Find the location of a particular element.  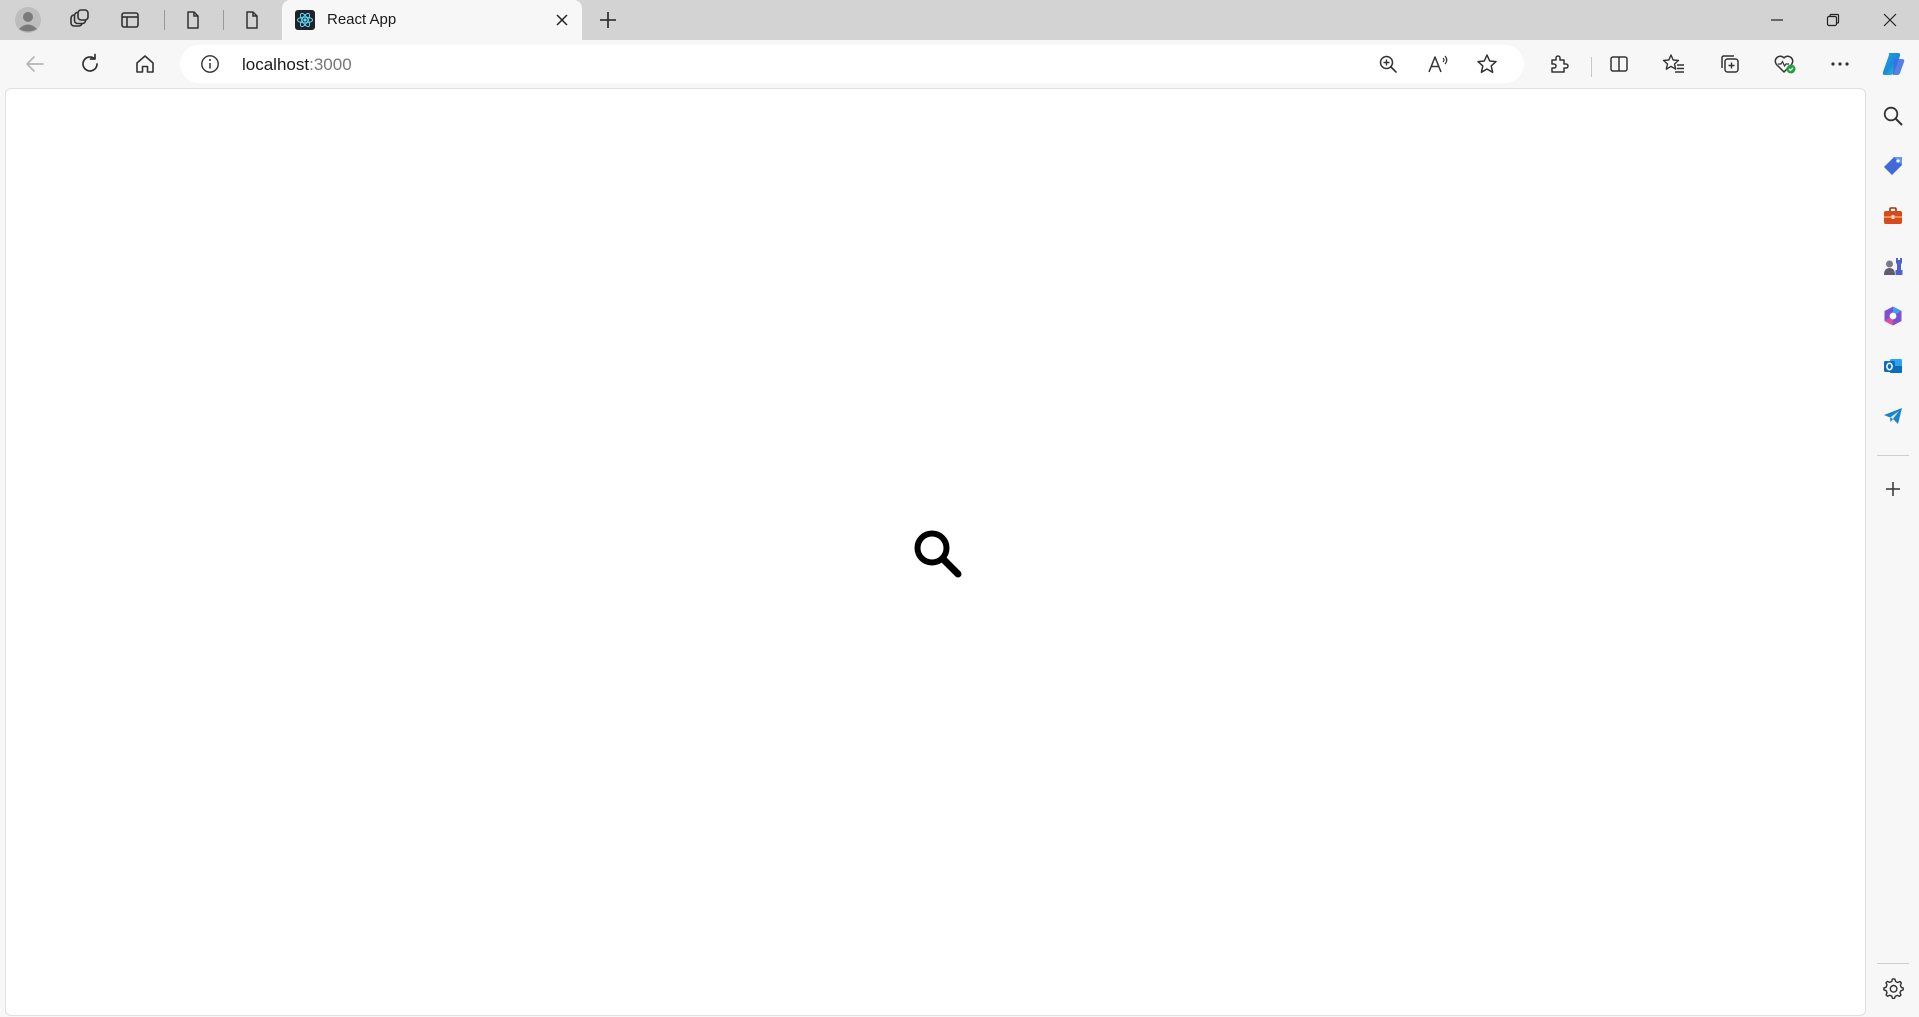

read-aloud-icon is located at coordinates (1438, 64).